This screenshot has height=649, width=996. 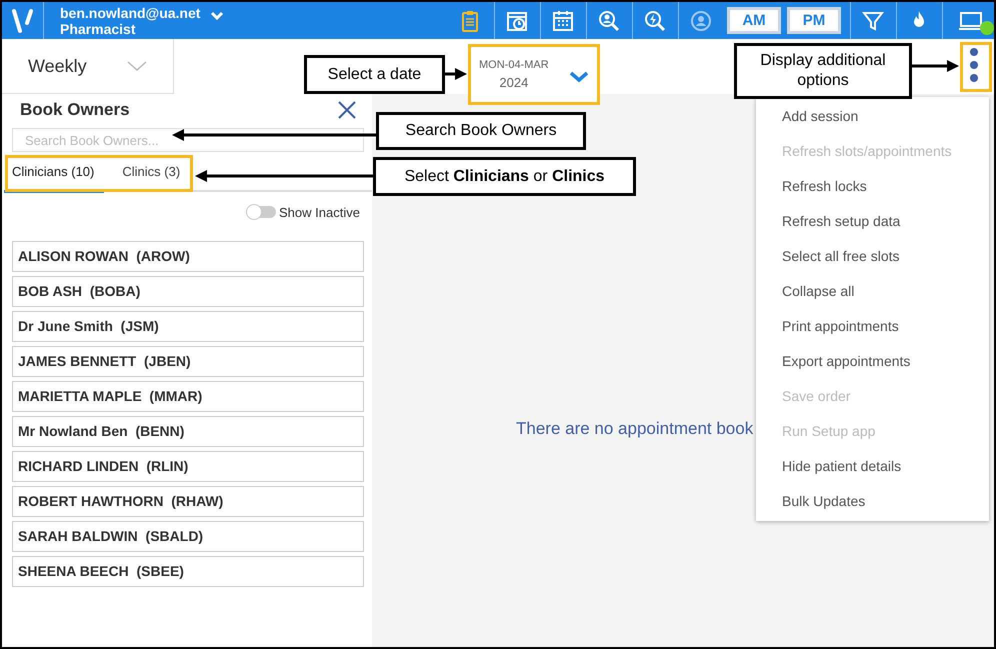 What do you see at coordinates (188, 256) in the screenshot?
I see `owner-item: ALISON ROWAN (AROW)` at bounding box center [188, 256].